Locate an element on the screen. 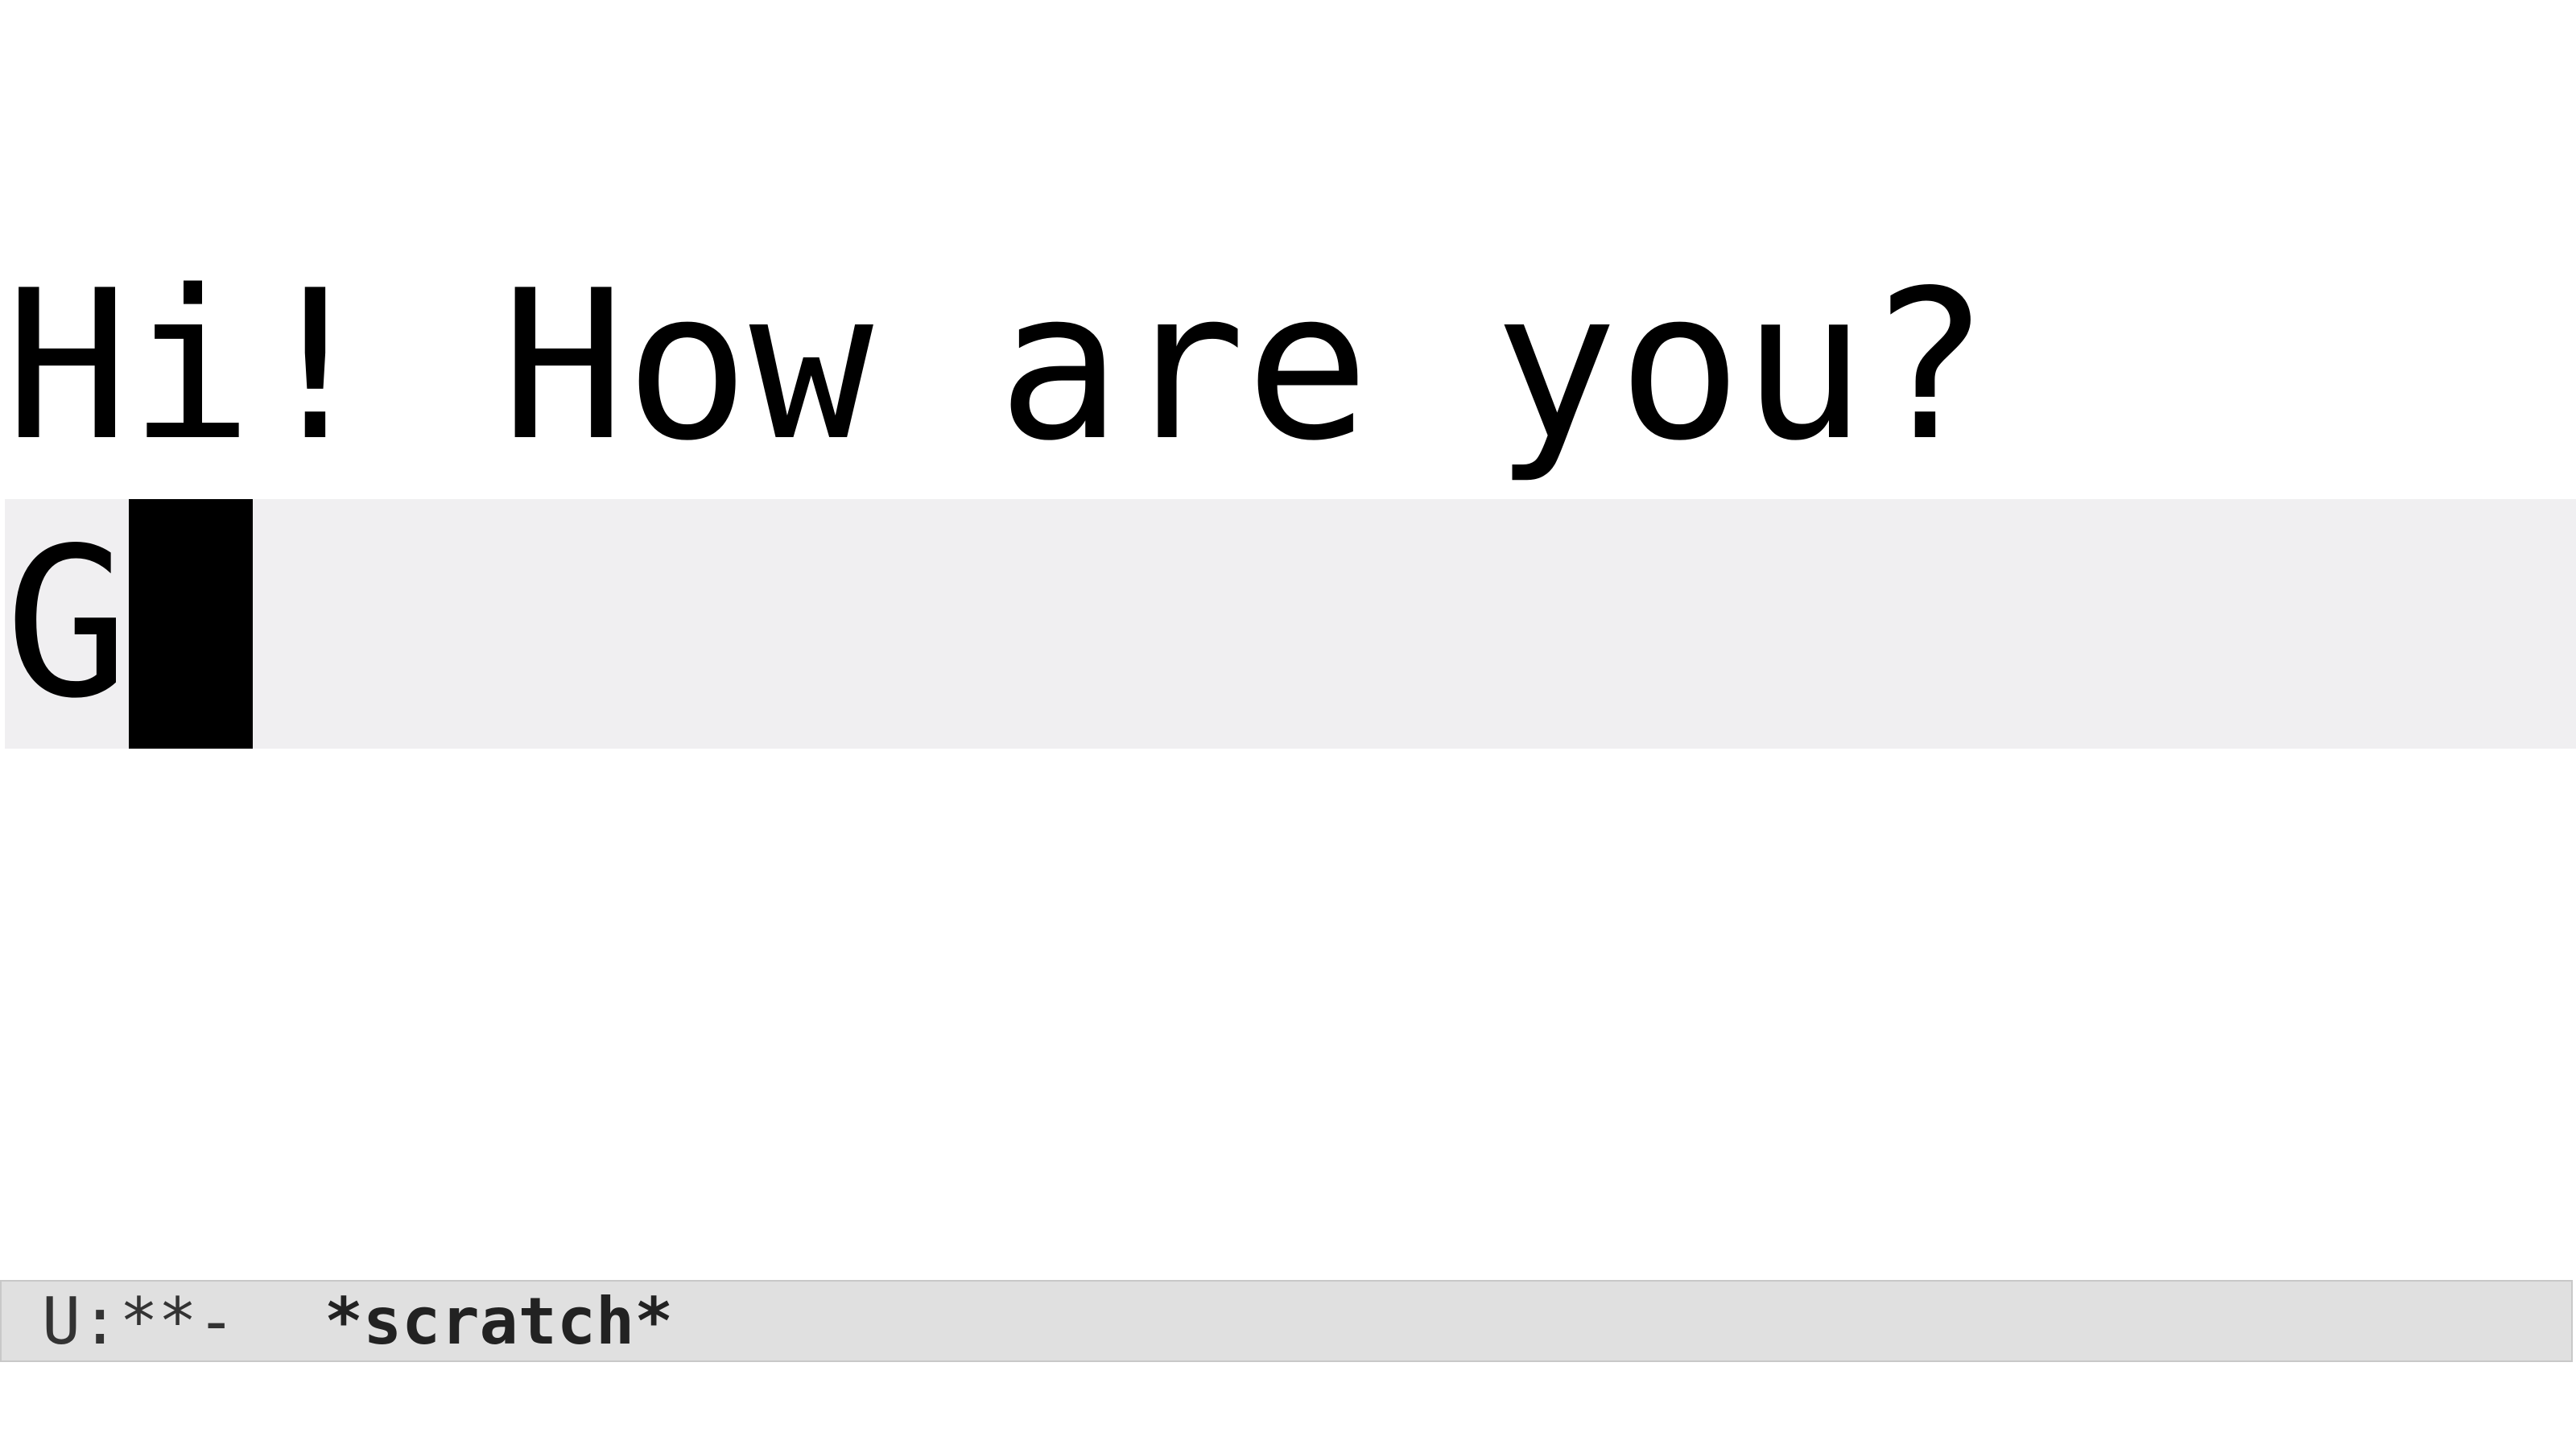 This screenshot has height=1449, width=2576. buffer-line-2-text: G is located at coordinates (67, 624).